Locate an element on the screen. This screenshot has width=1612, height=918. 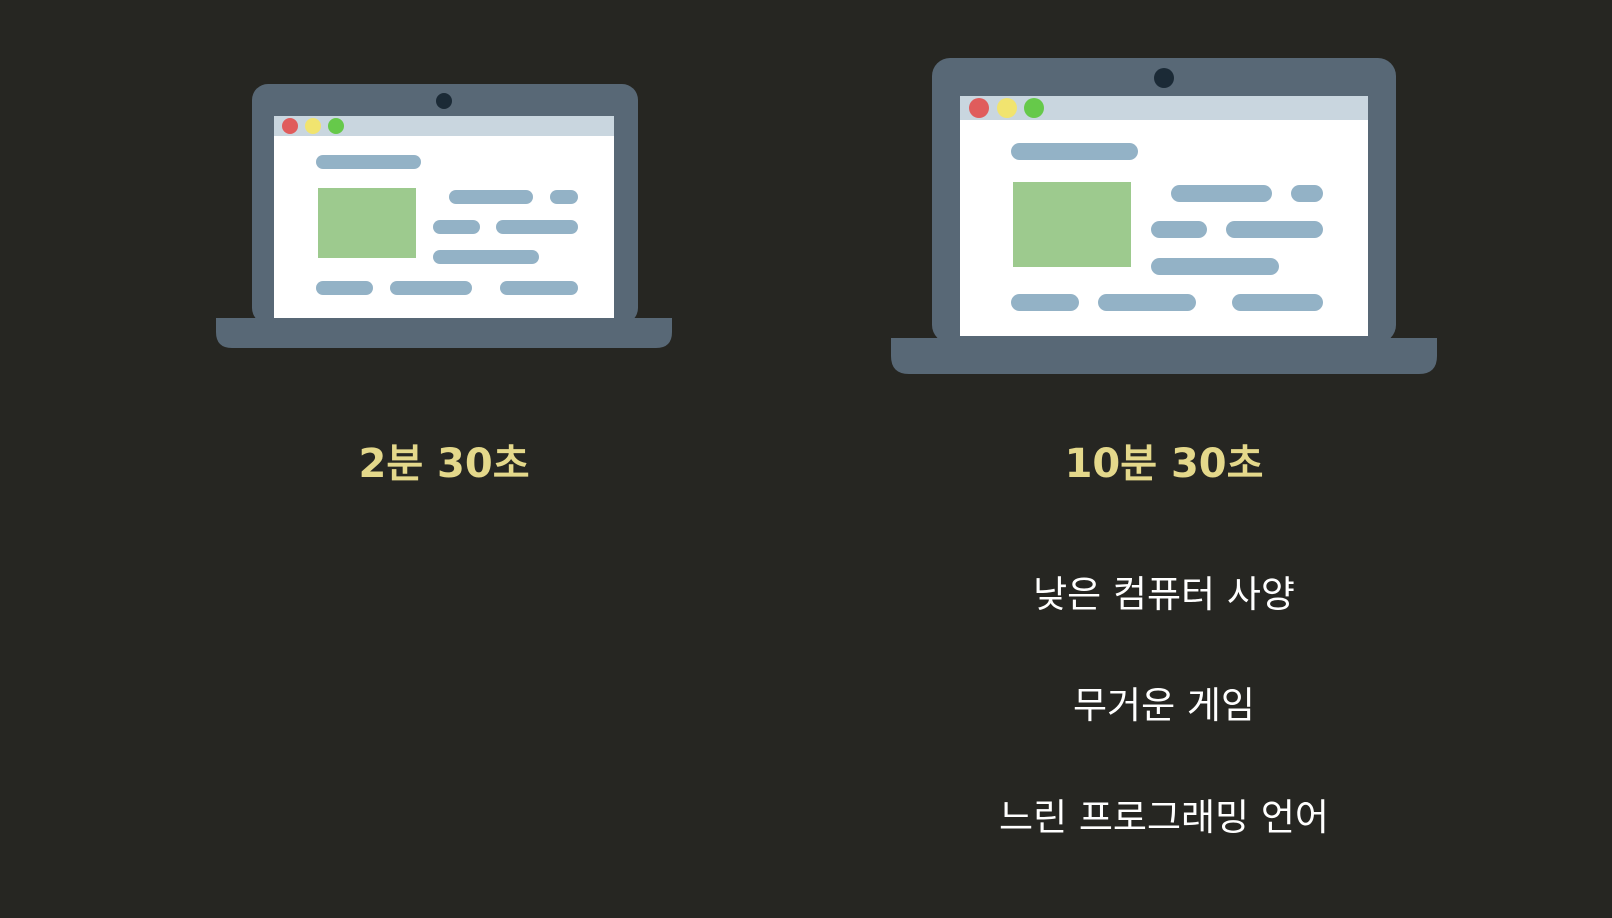
laptop-right-graphic is located at coordinates (1164, 216).